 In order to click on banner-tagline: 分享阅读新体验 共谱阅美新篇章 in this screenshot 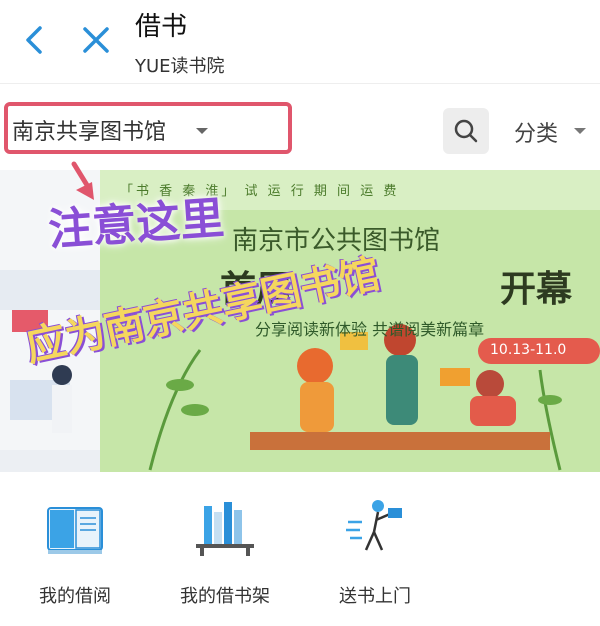, I will do `click(370, 329)`.